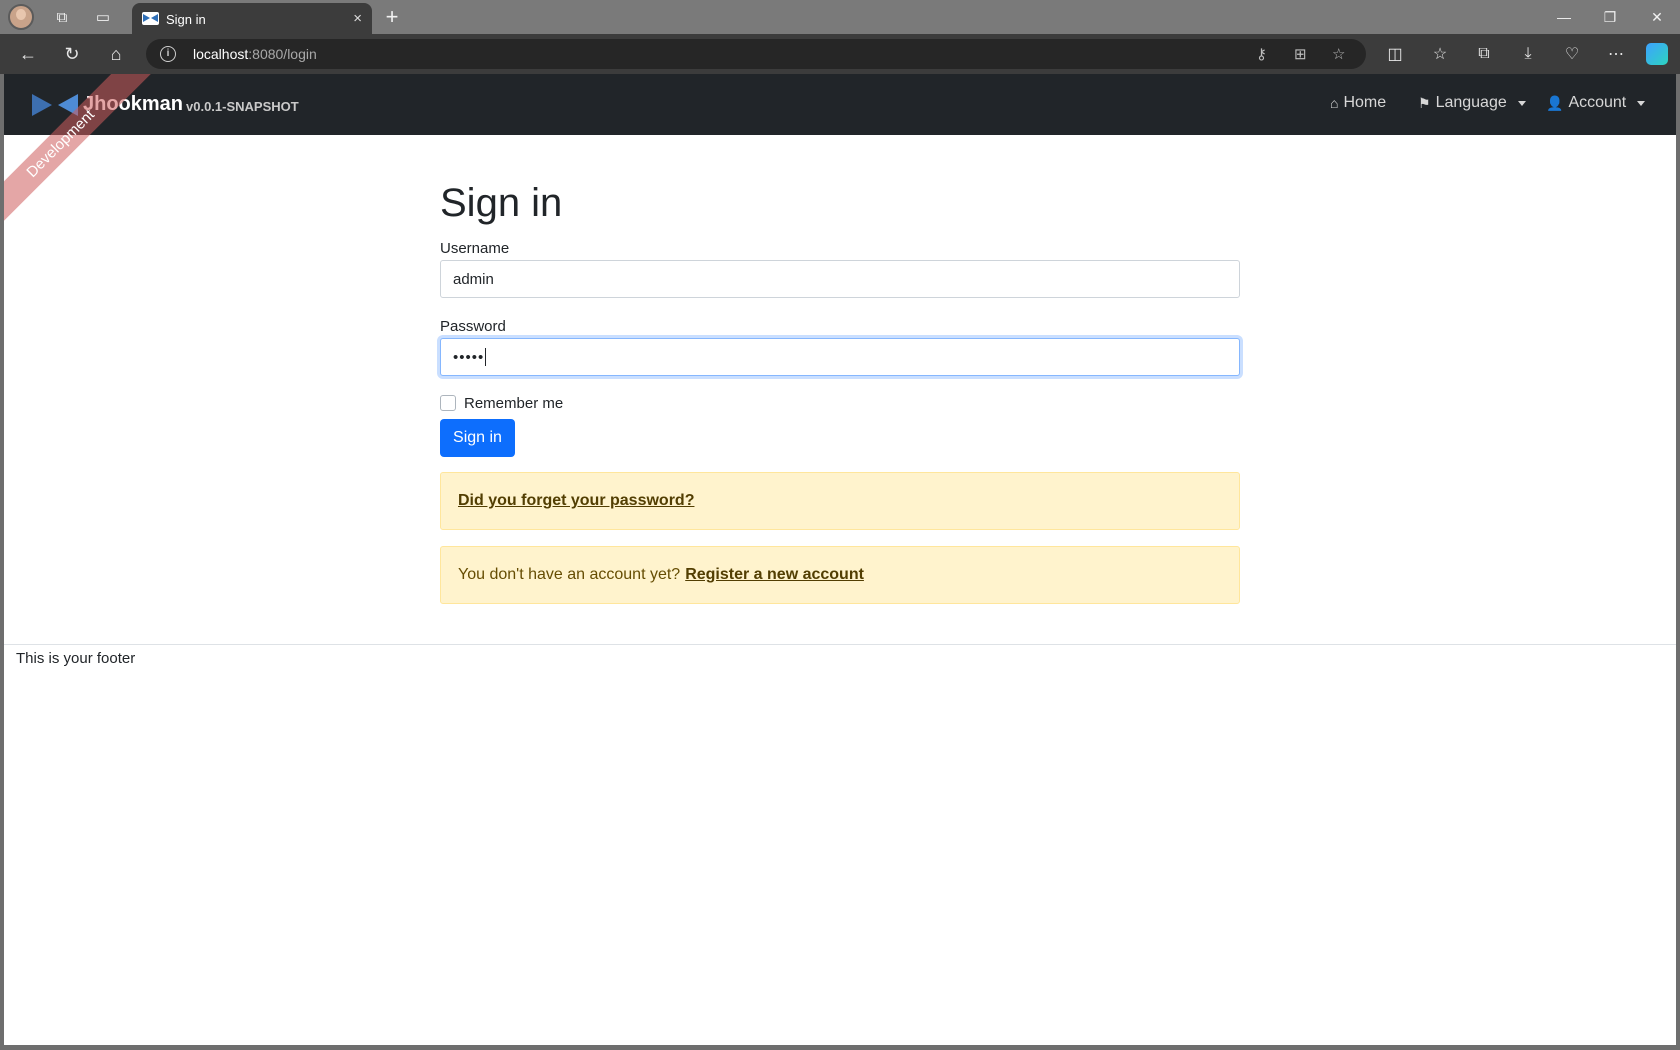 The width and height of the screenshot is (1680, 1050). I want to click on footer-text: This is your footer, so click(76, 658).